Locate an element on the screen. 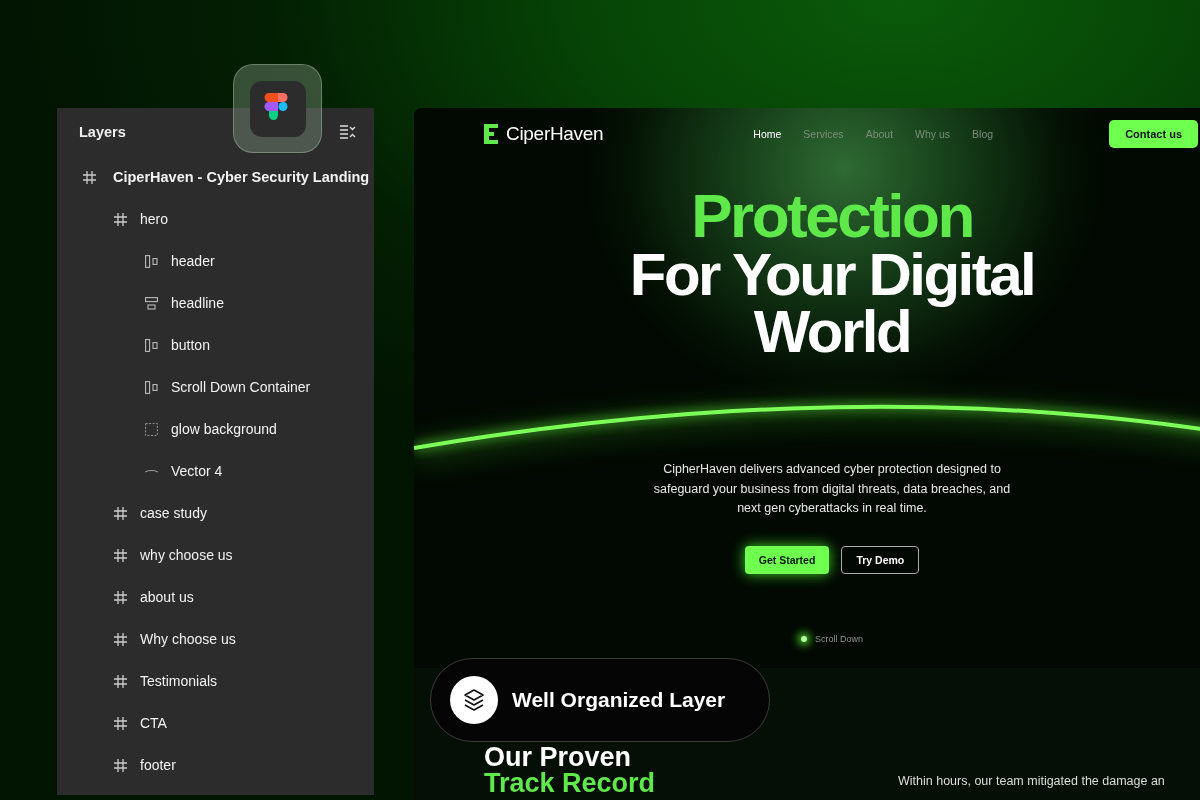 This screenshot has height=800, width=1200. layer-row: hero is located at coordinates (242, 219).